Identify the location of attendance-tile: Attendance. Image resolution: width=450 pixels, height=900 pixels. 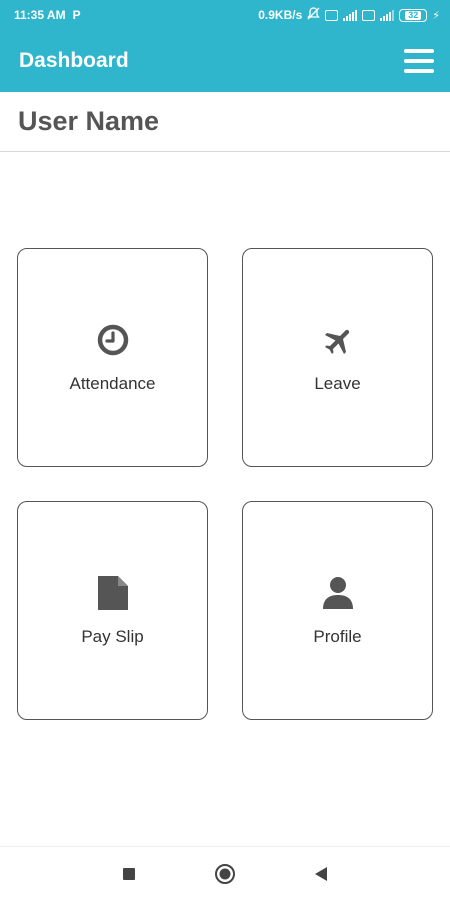
(112, 357).